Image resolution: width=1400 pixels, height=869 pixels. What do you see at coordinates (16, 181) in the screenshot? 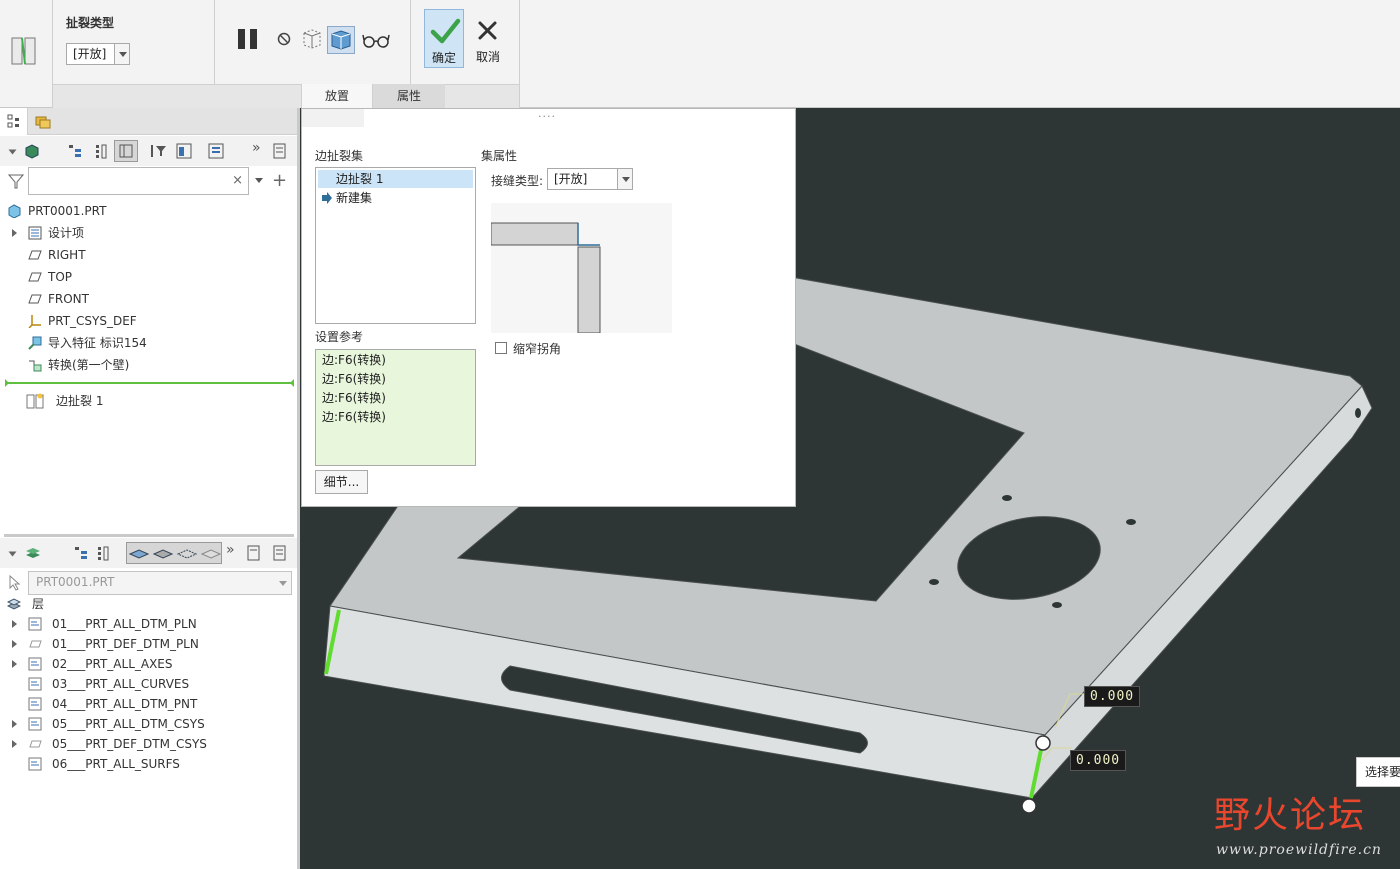
I see `filter-icon` at bounding box center [16, 181].